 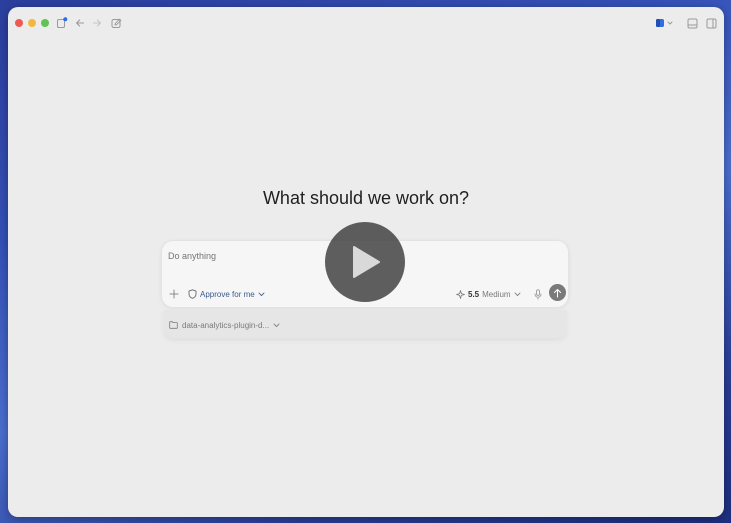 What do you see at coordinates (19, 23) in the screenshot?
I see `close-window-button` at bounding box center [19, 23].